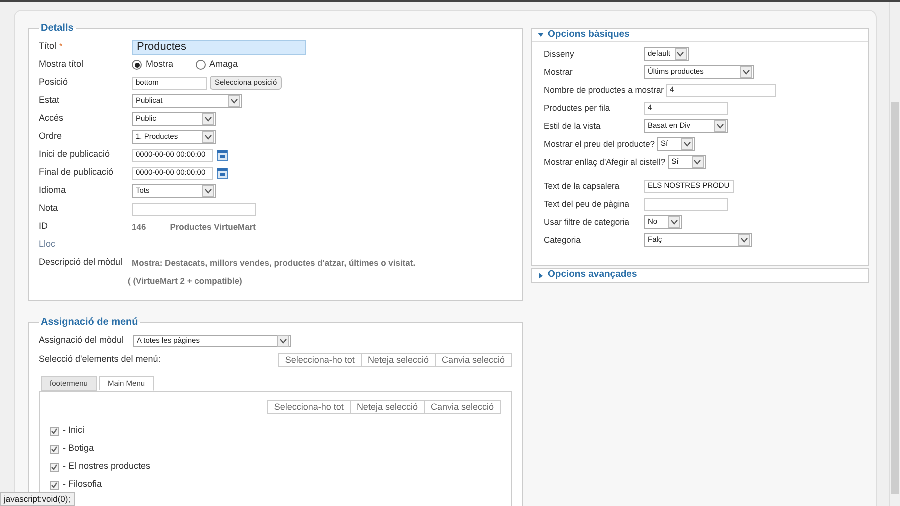  I want to click on field-label: Idioma, so click(52, 191).